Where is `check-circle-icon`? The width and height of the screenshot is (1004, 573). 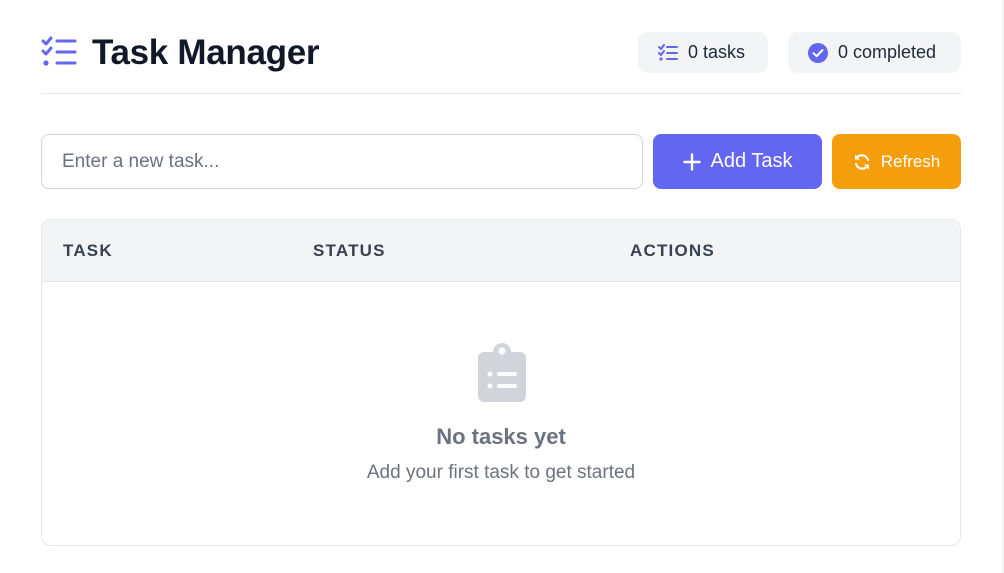
check-circle-icon is located at coordinates (818, 52).